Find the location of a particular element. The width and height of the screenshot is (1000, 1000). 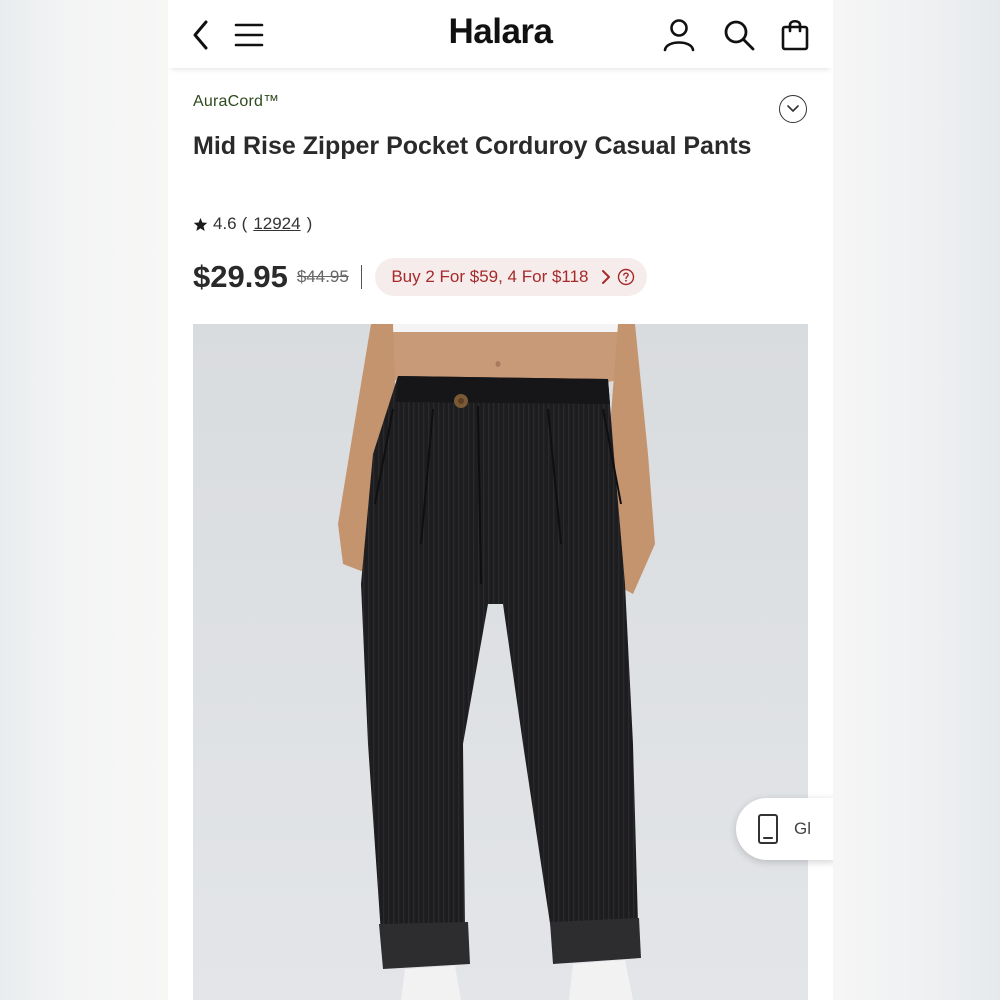

user-icon is located at coordinates (679, 37).